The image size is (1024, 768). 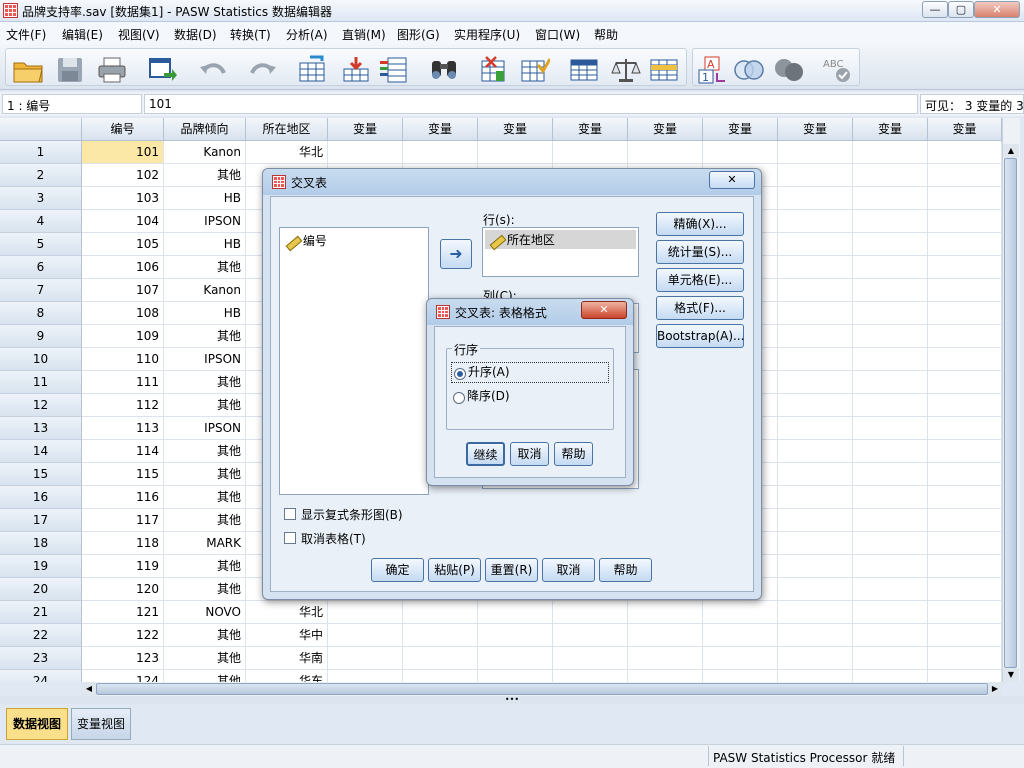 What do you see at coordinates (287, 676) in the screenshot?
I see `cell-region: 华东` at bounding box center [287, 676].